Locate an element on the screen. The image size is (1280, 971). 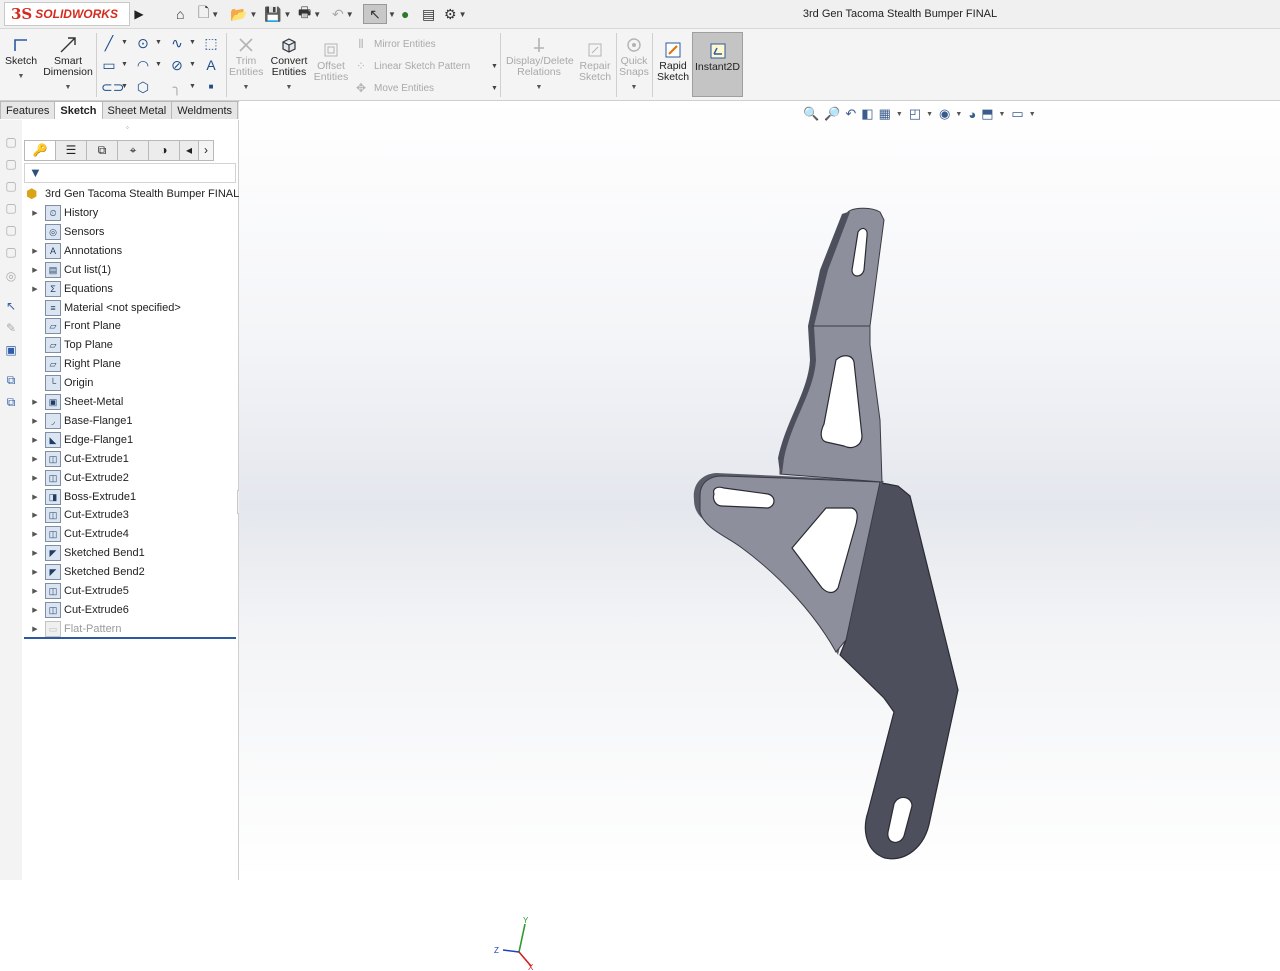
tree-item-cut-extrude2: ▶ ◫ Cut-Extrude2 is located at coordinates (78, 478).